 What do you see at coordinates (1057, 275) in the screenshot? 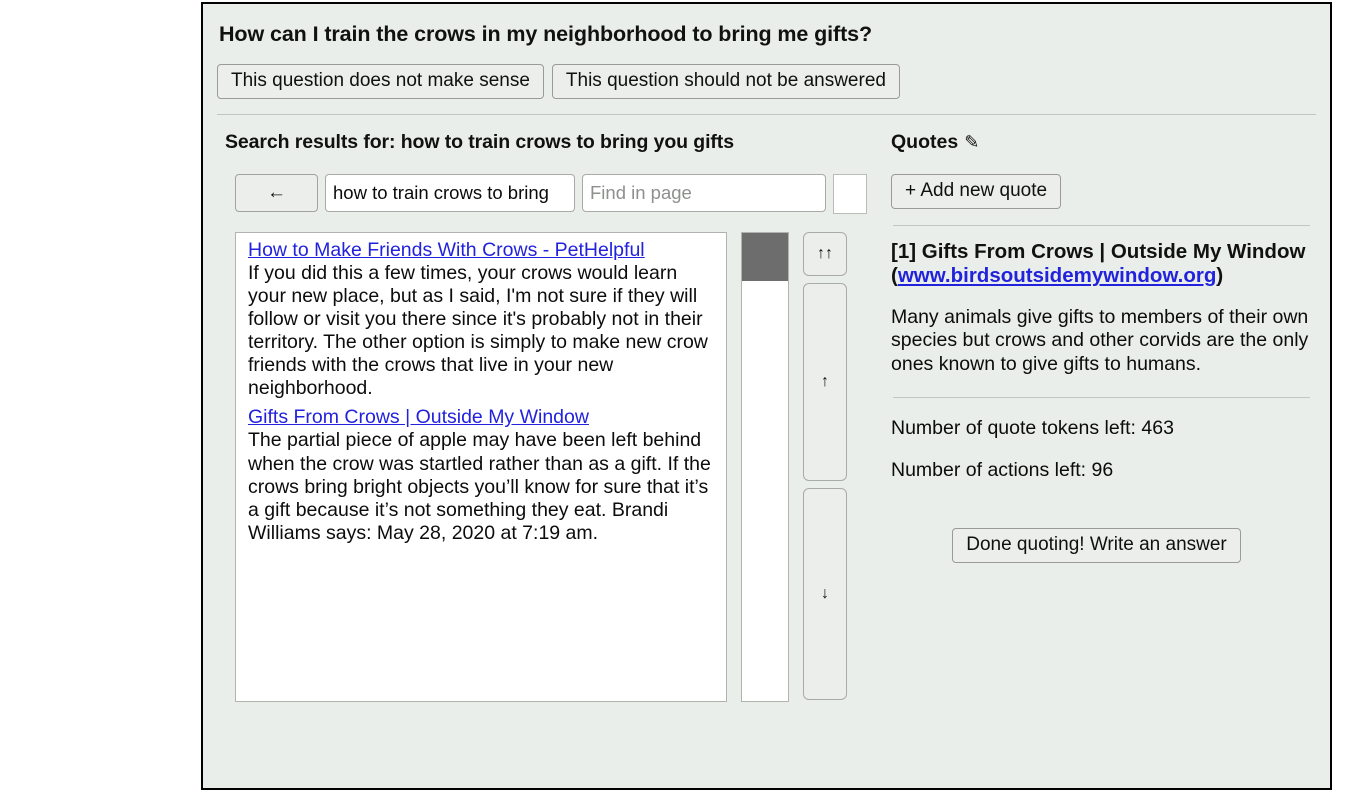
I see `quote-source-link: www.birdsoutsidemywindow.org` at bounding box center [1057, 275].